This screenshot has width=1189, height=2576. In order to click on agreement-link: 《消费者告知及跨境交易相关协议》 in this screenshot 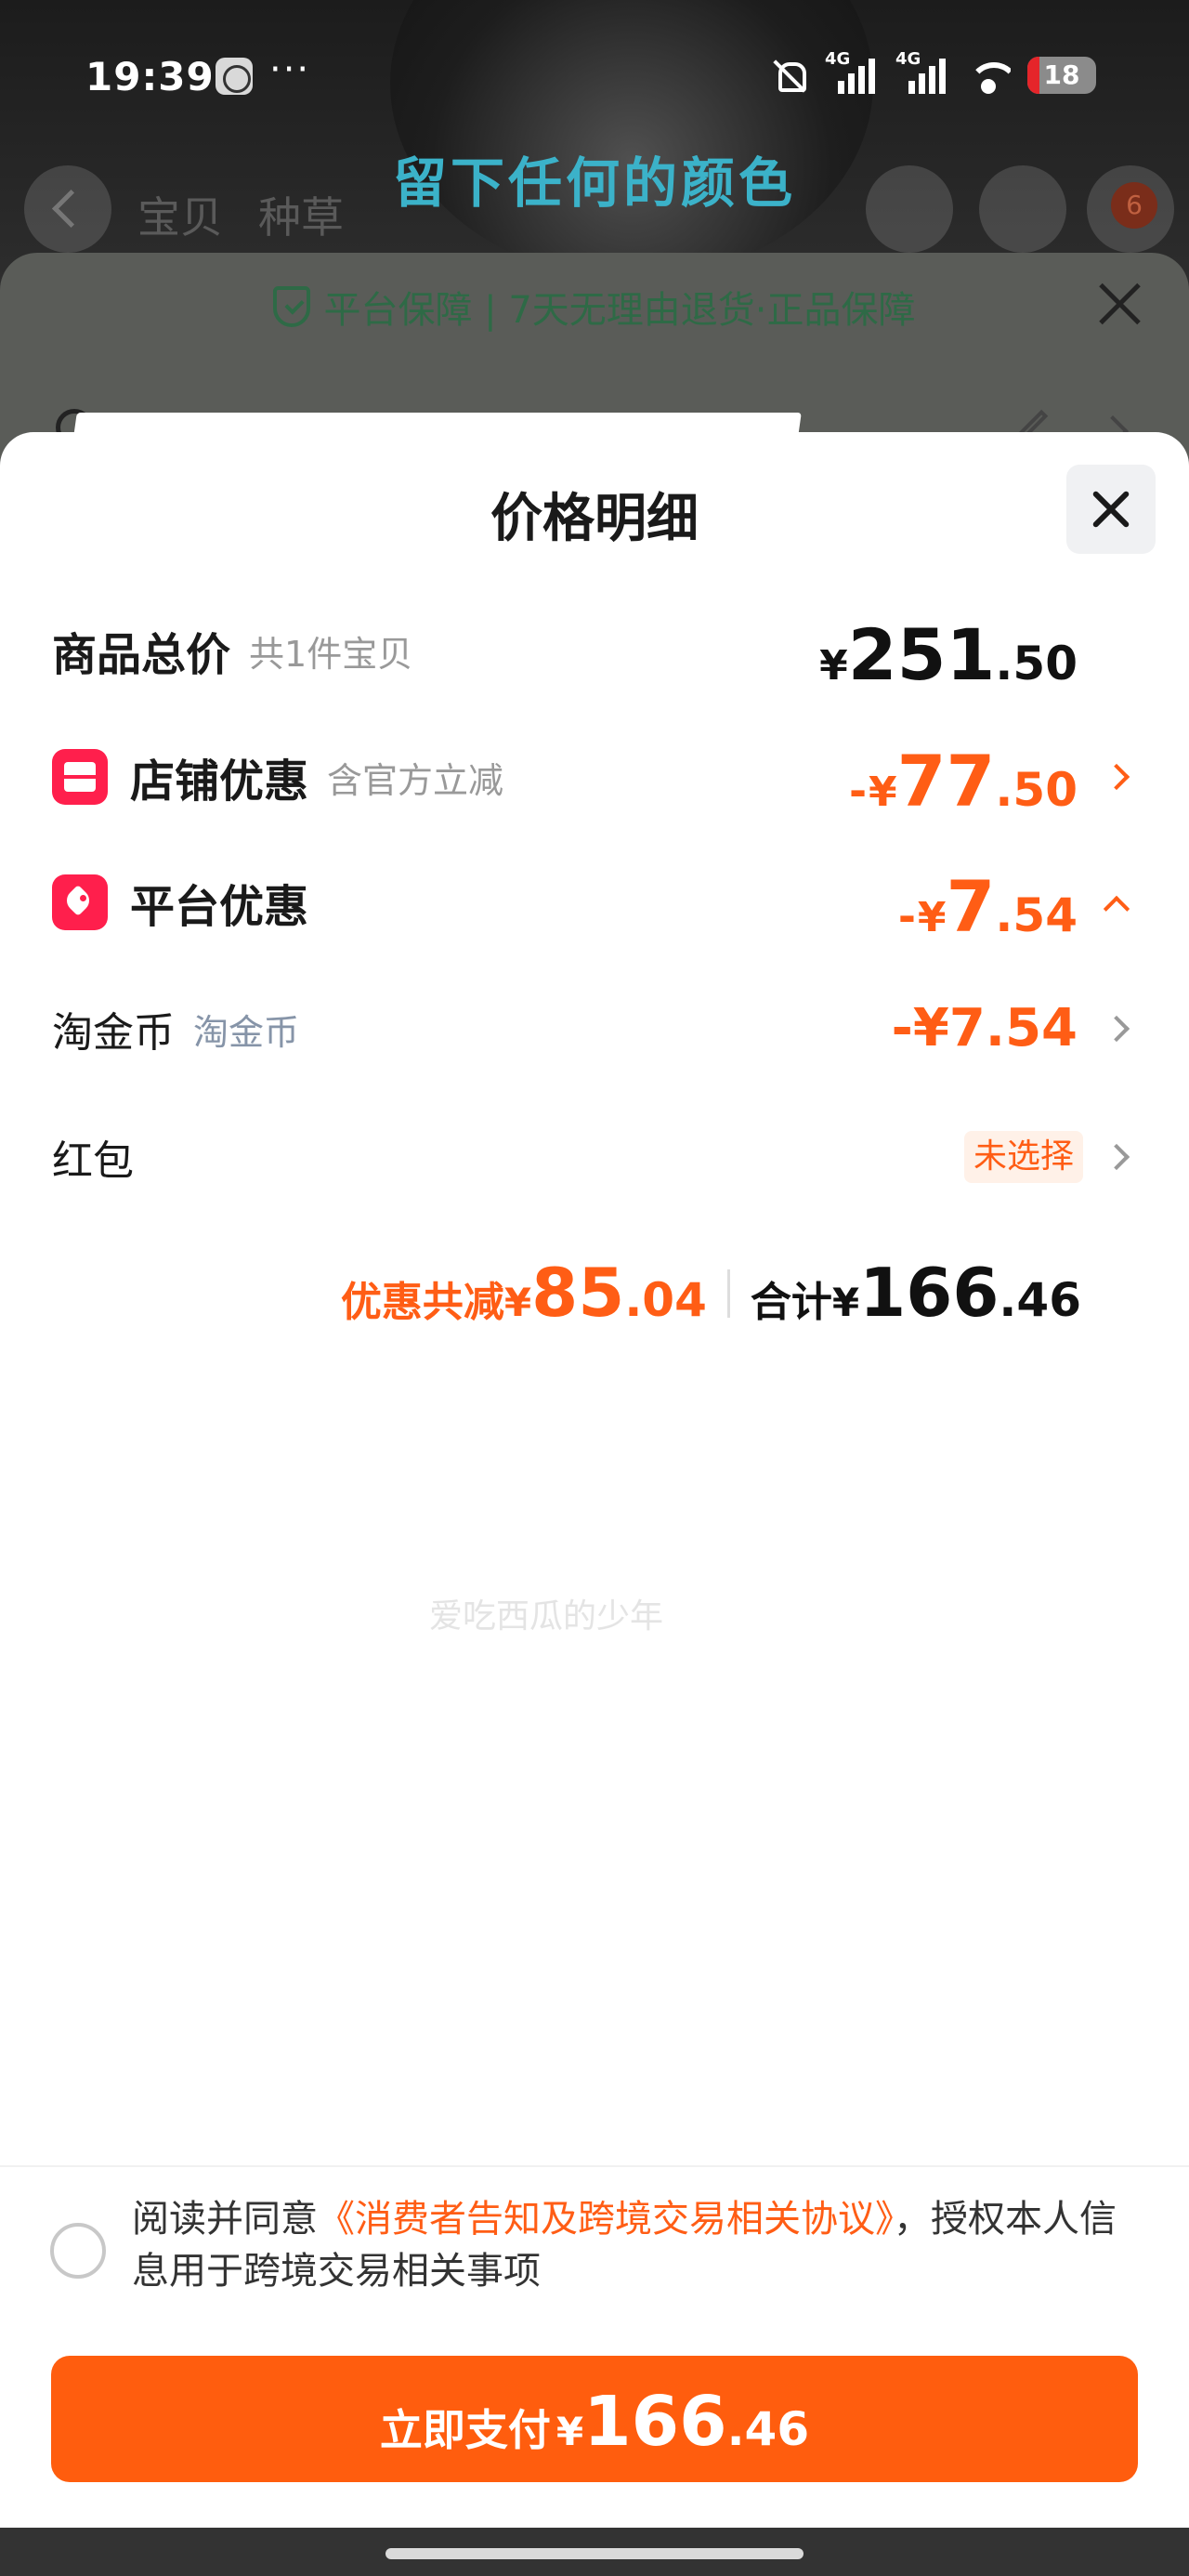, I will do `click(606, 2219)`.